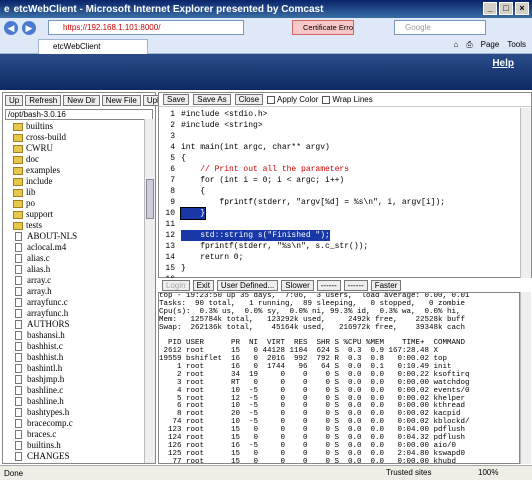  What do you see at coordinates (74, 126) in the screenshot?
I see `list-item: builtins` at bounding box center [74, 126].